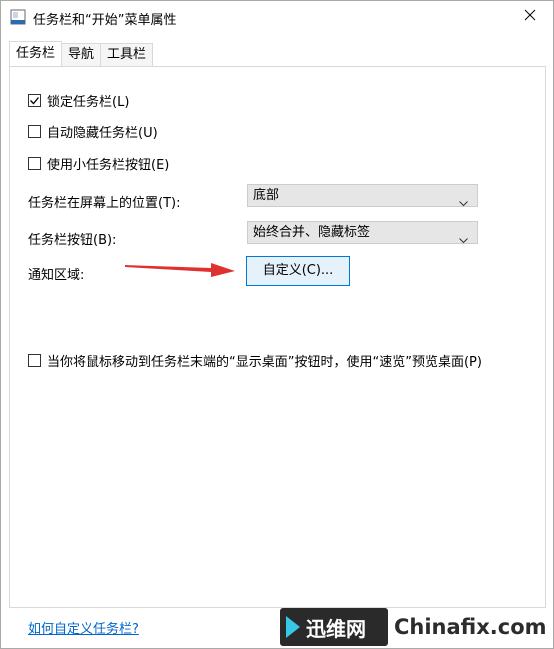 The height and width of the screenshot is (649, 554). Describe the element at coordinates (264, 362) in the screenshot. I see `peek-label: 当你将鼠标移动到任务栏末端的“显示桌面”按钮时，使用“速览”预览桌面(P)` at that location.